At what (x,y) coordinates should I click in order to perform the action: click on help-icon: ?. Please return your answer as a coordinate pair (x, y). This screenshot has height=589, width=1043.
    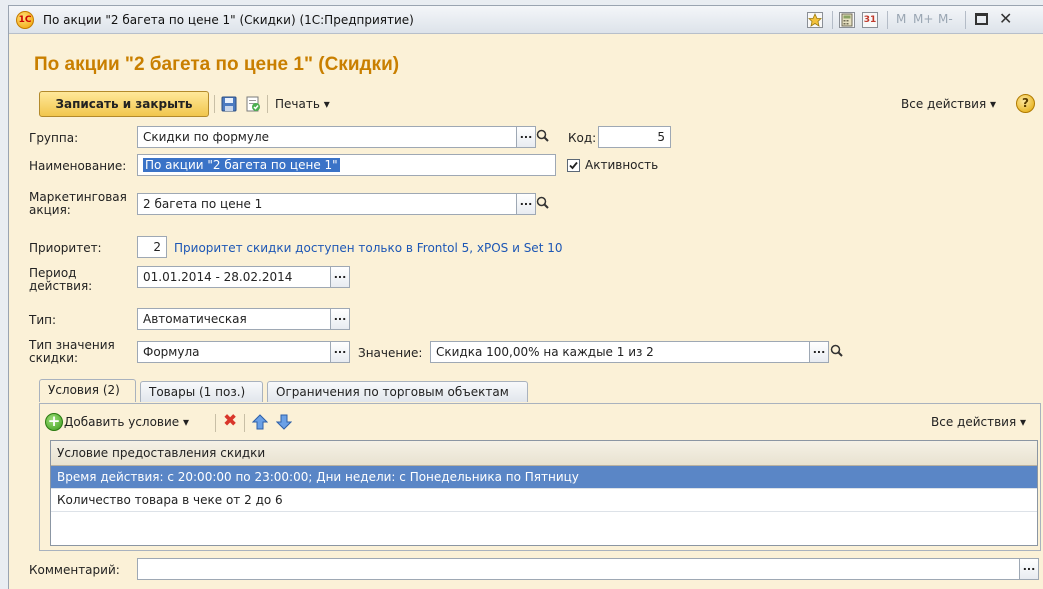
    Looking at the image, I should click on (1025, 103).